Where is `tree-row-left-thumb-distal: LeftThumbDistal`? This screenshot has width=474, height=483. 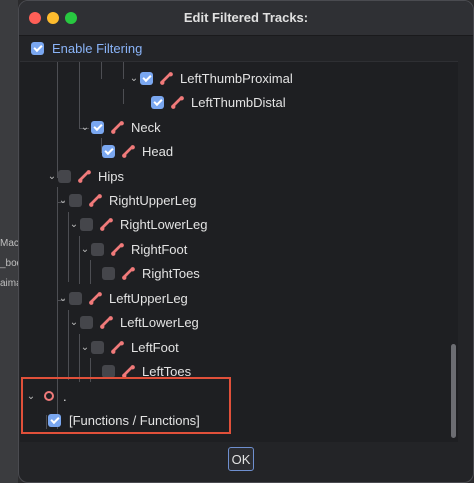
tree-row-left-thumb-distal: LeftThumbDistal is located at coordinates (218, 102).